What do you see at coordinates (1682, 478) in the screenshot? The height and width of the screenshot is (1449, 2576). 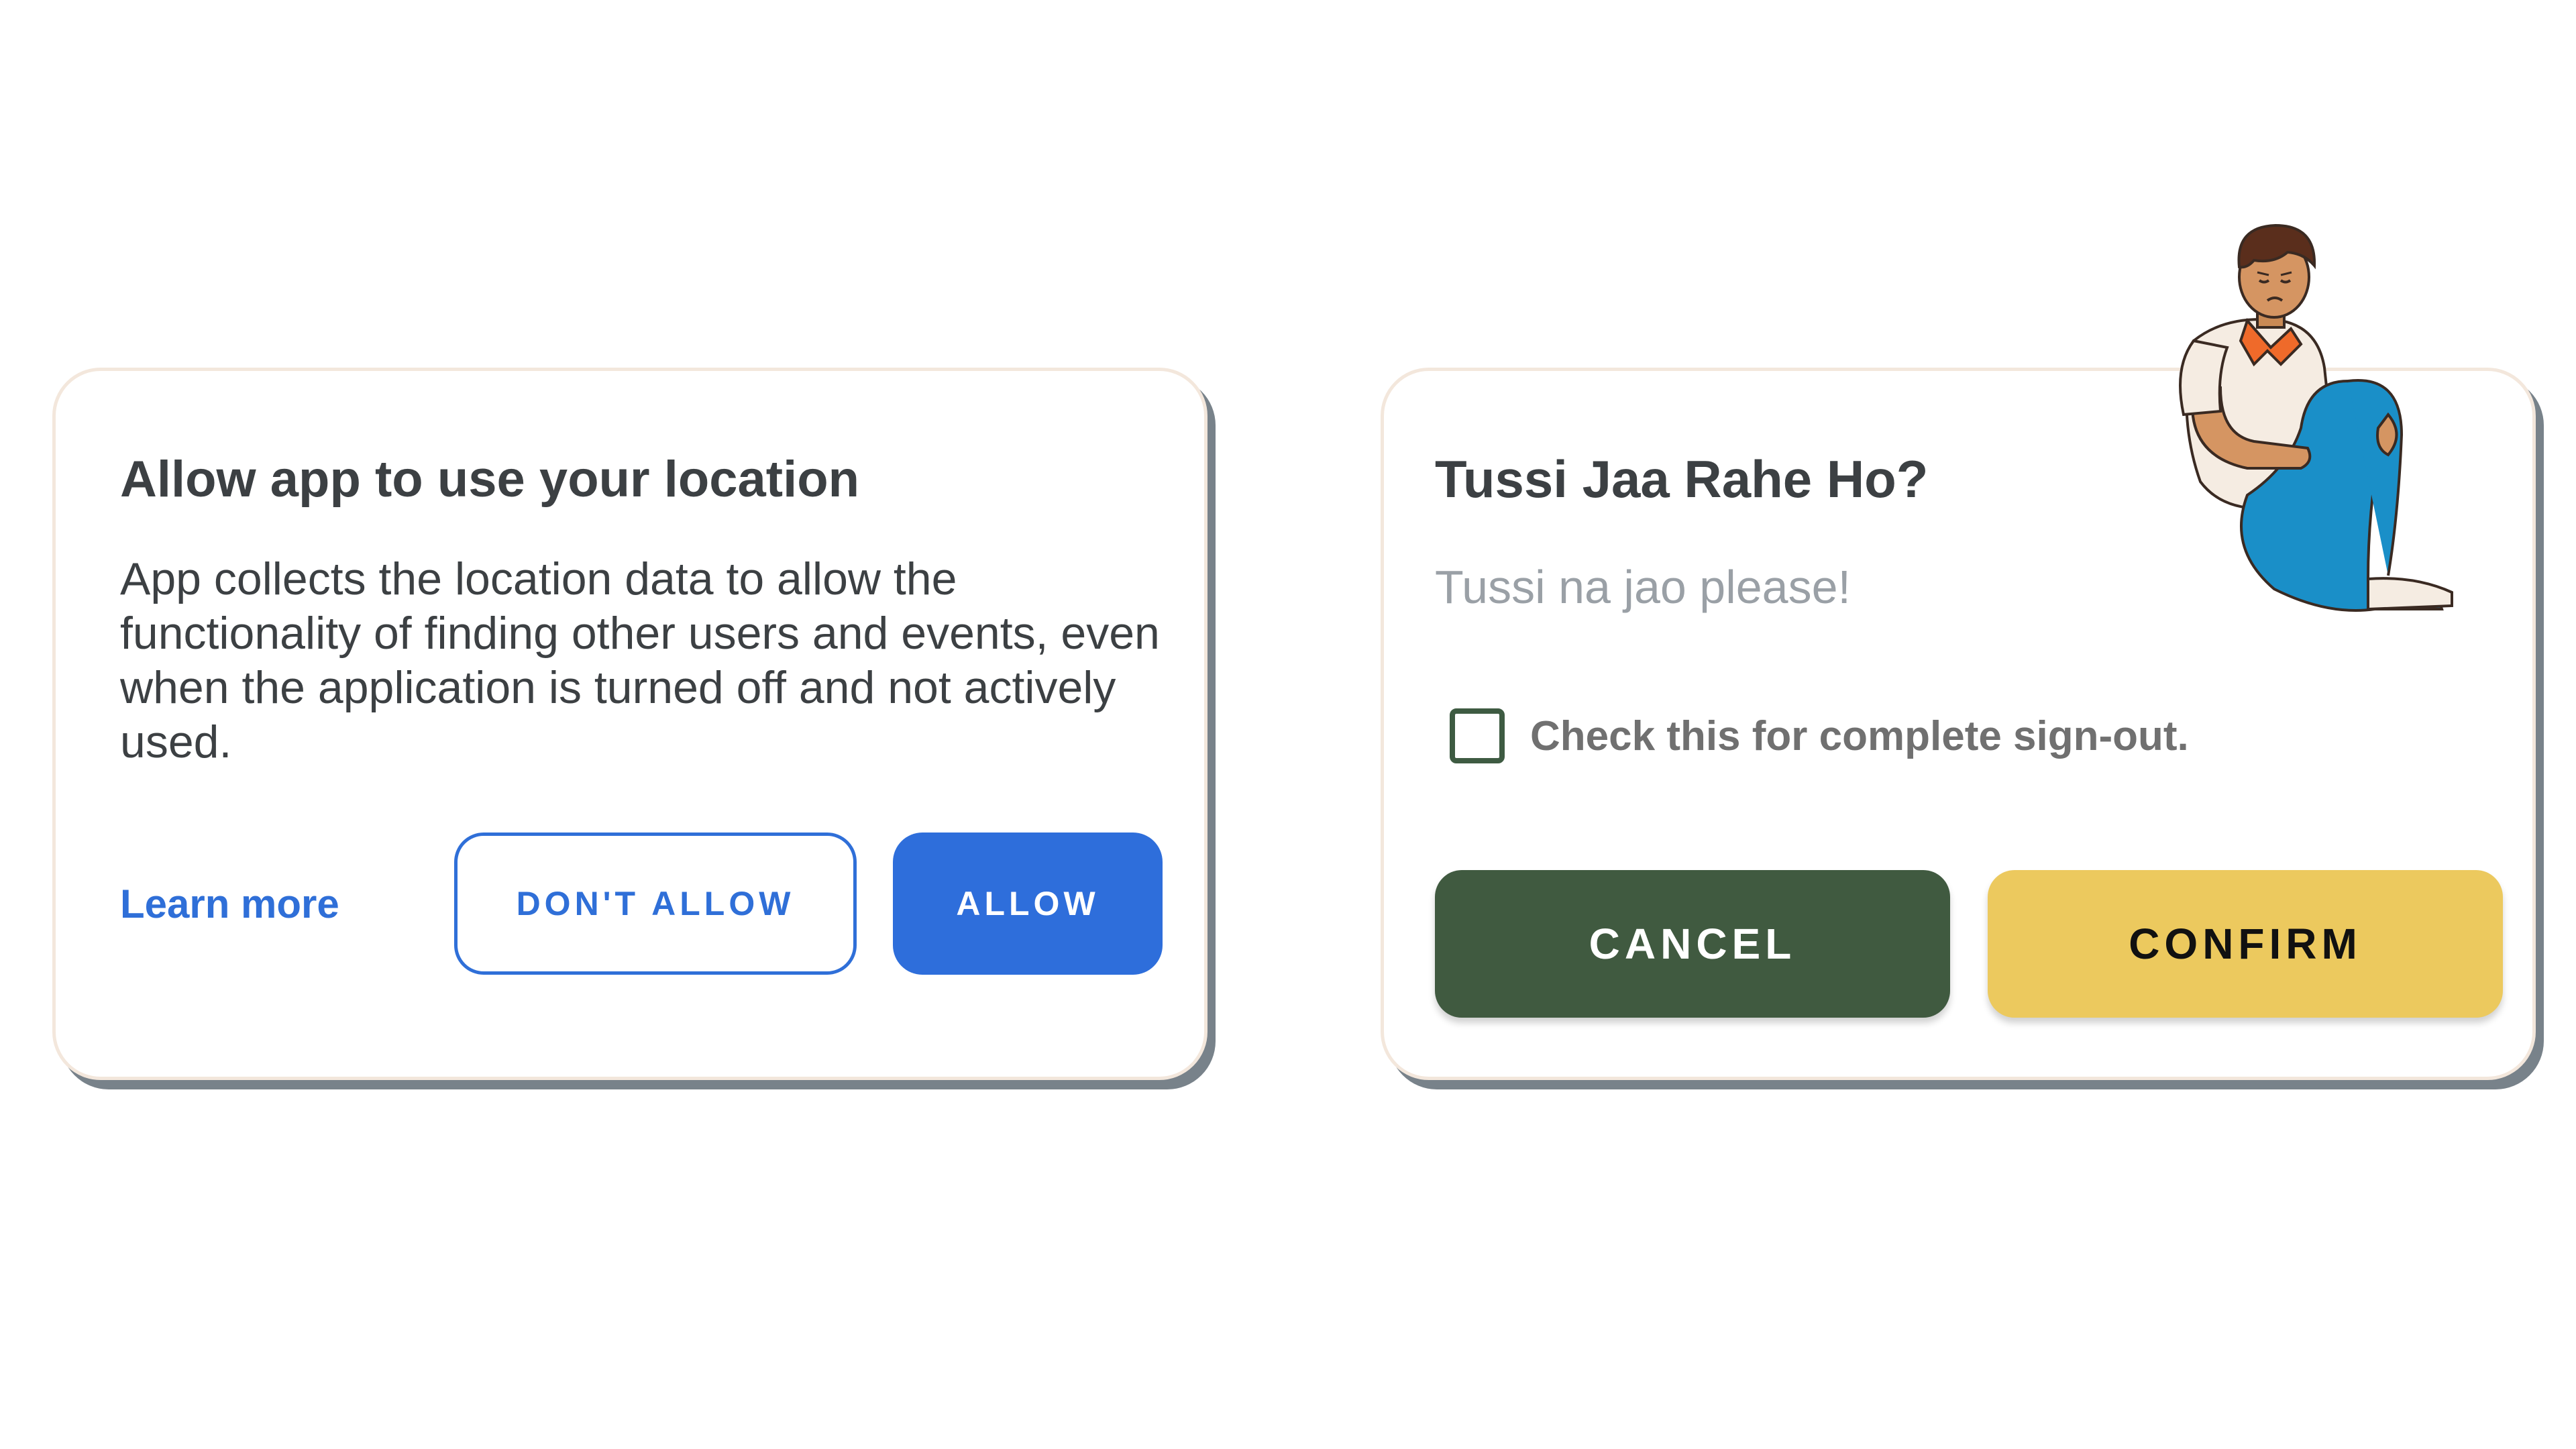 I see `dialog-title: Tussi Jaa Rahe Ho?` at bounding box center [1682, 478].